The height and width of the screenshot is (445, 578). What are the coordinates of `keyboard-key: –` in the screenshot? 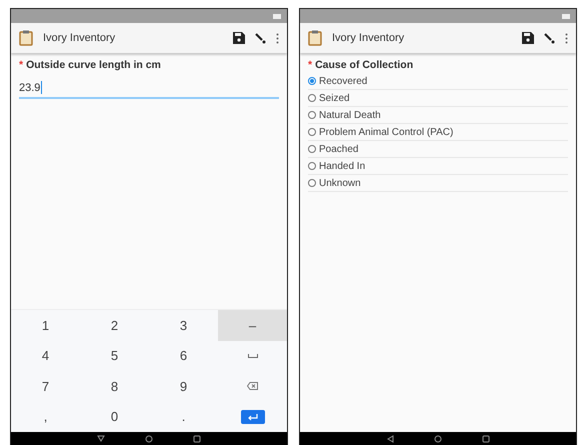 It's located at (252, 325).